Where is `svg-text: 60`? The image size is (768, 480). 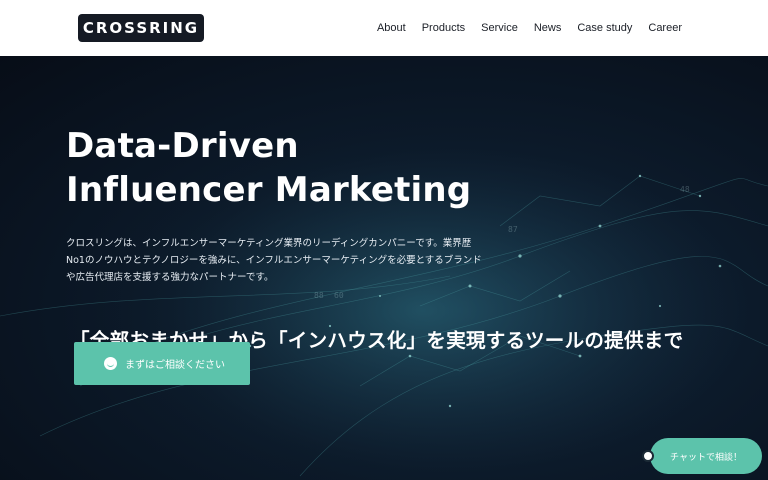
svg-text: 60 is located at coordinates (339, 295).